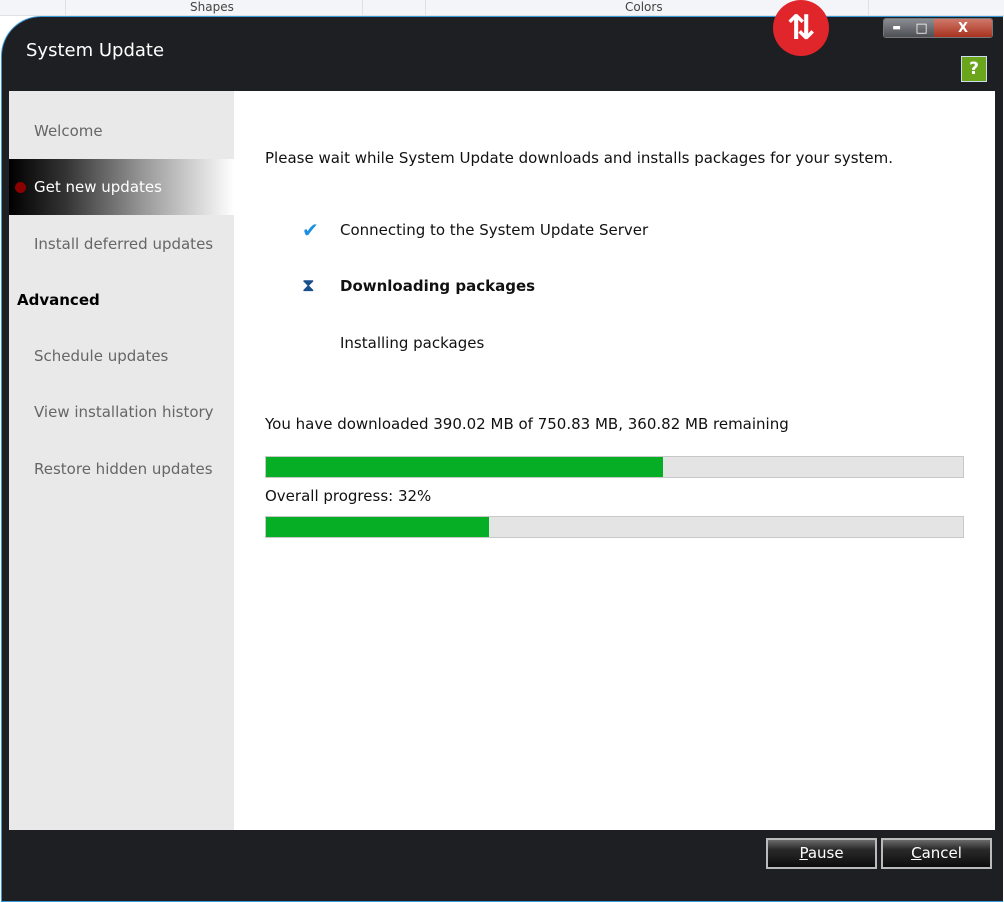  What do you see at coordinates (974, 69) in the screenshot?
I see `help-button: ?` at bounding box center [974, 69].